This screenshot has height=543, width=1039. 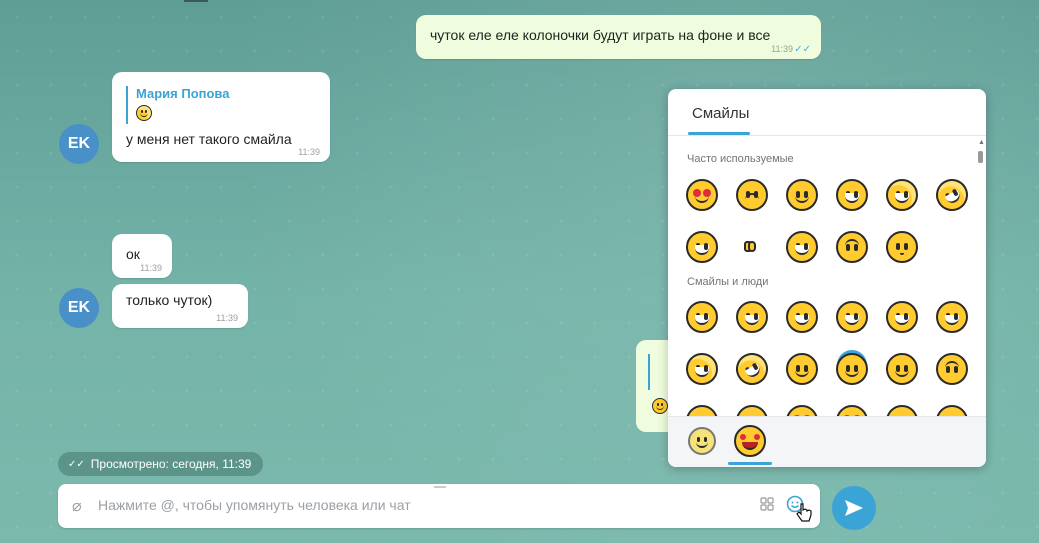 I want to click on frequent-emoji-grid, so click(x=834, y=218).